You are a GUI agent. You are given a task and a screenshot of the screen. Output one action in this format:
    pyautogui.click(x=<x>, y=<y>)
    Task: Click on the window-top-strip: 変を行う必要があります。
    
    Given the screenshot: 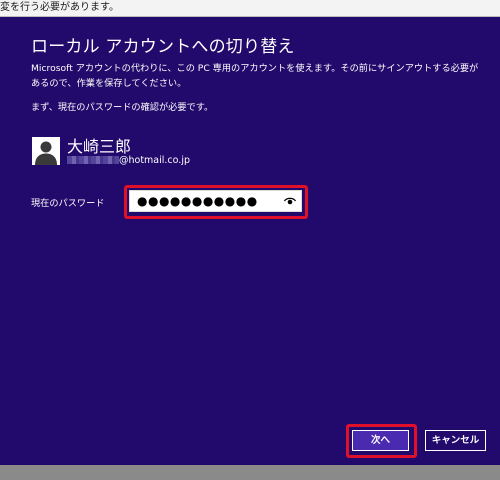 What is the action you would take?
    pyautogui.click(x=250, y=8)
    